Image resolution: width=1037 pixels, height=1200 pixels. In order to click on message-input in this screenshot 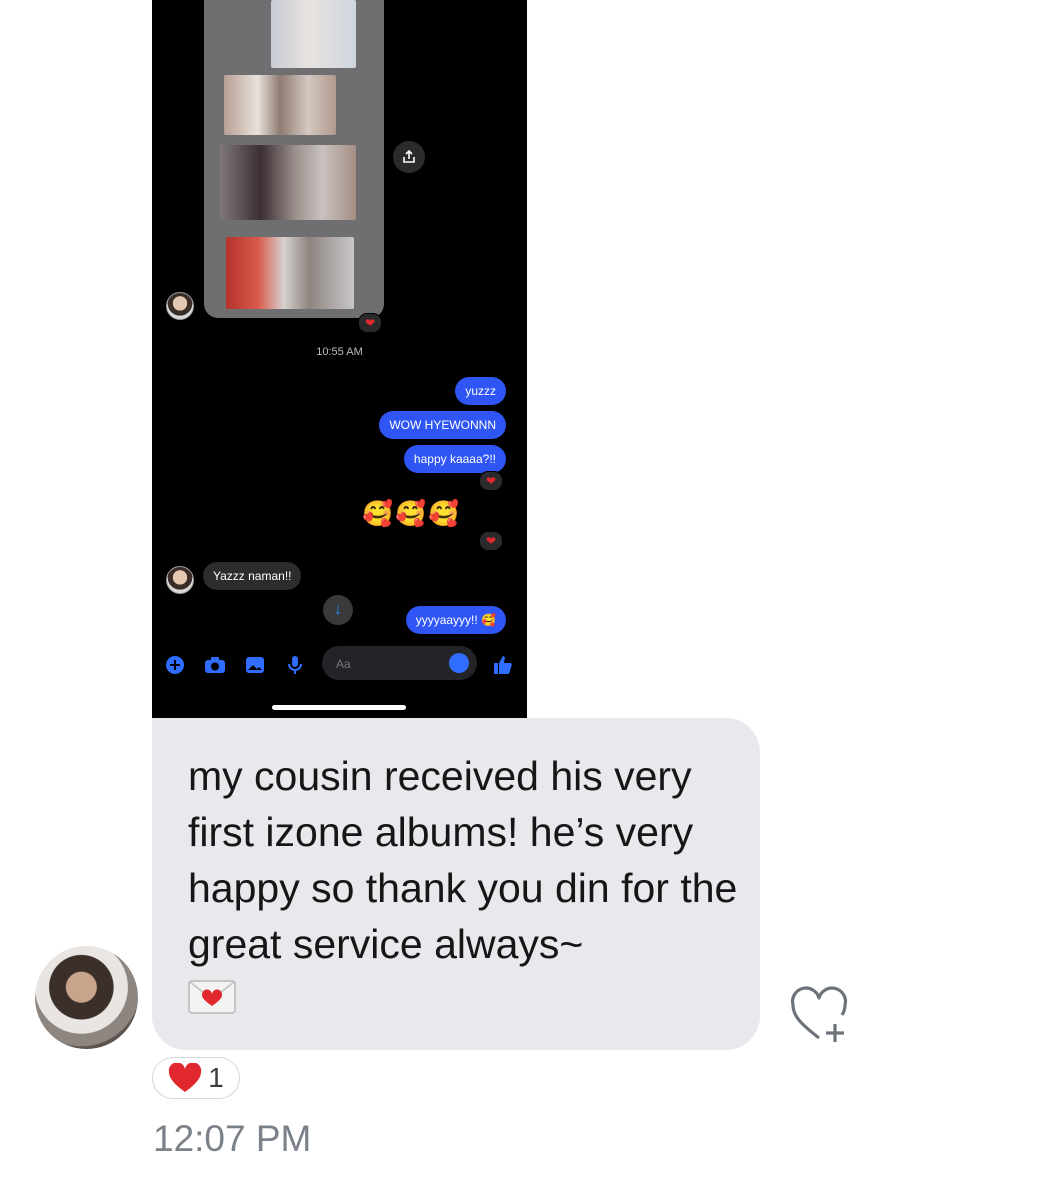, I will do `click(399, 663)`.